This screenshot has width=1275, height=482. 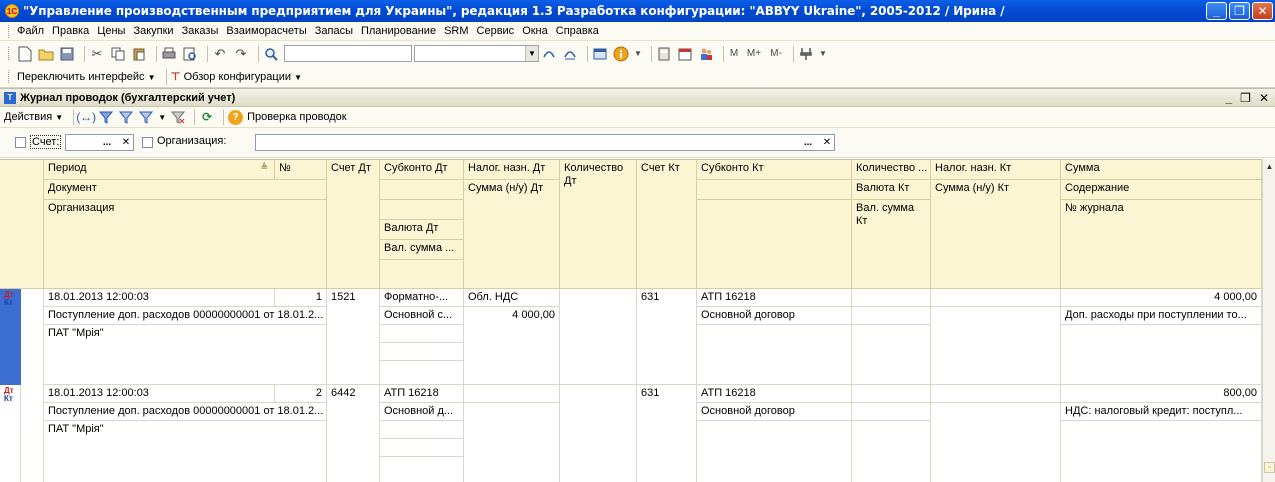 What do you see at coordinates (512, 394) in the screenshot?
I see `cell-tax-dt` at bounding box center [512, 394].